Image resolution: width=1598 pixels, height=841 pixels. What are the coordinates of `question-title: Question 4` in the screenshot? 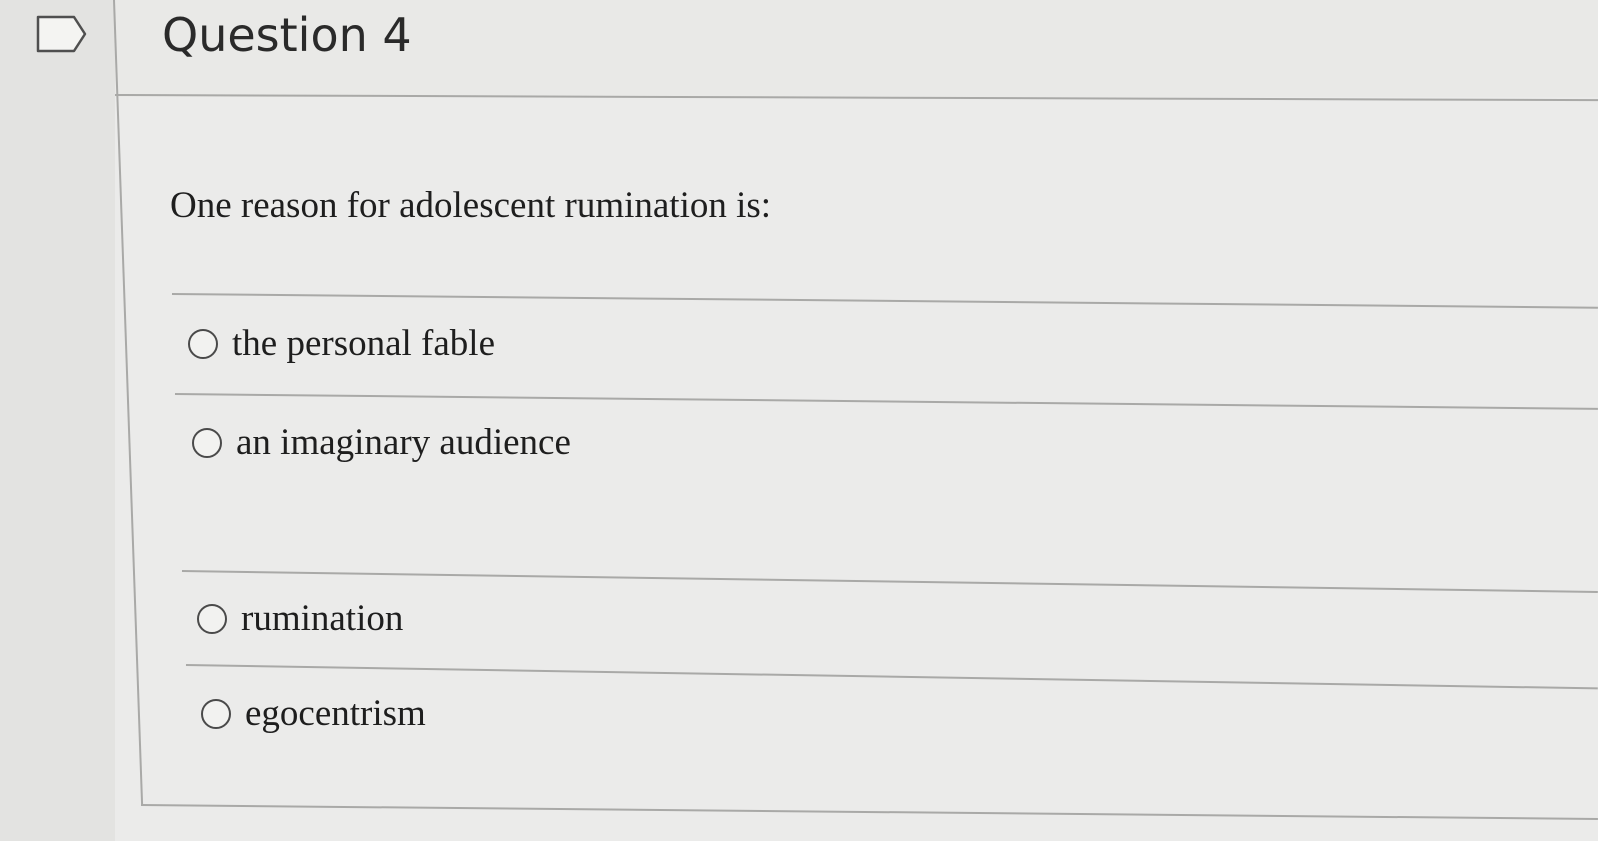 It's located at (287, 35).